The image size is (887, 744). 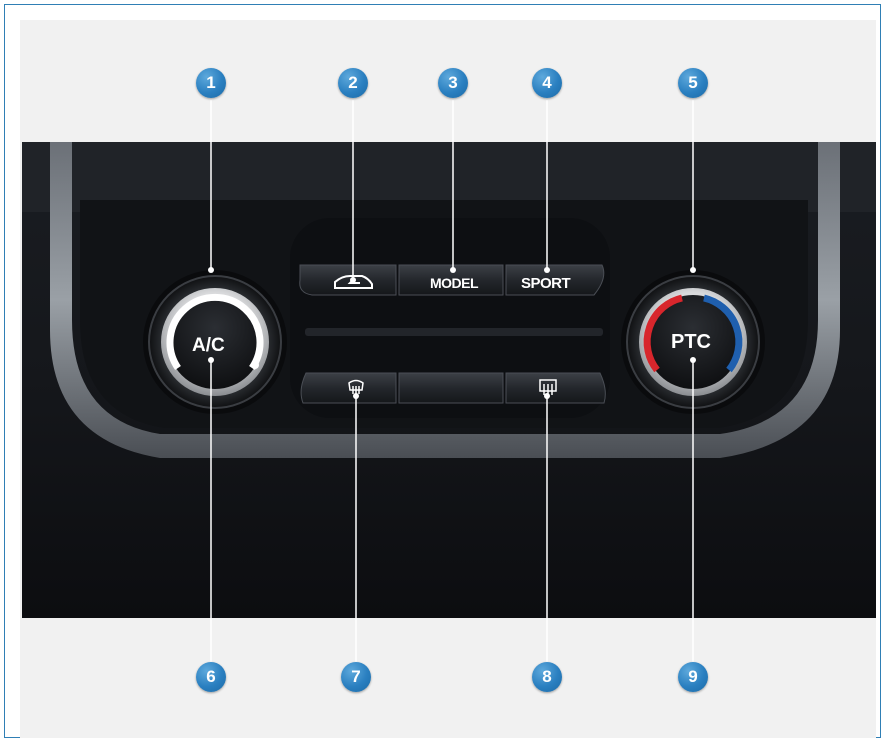 I want to click on model-button-label: MODEL, so click(x=454, y=283).